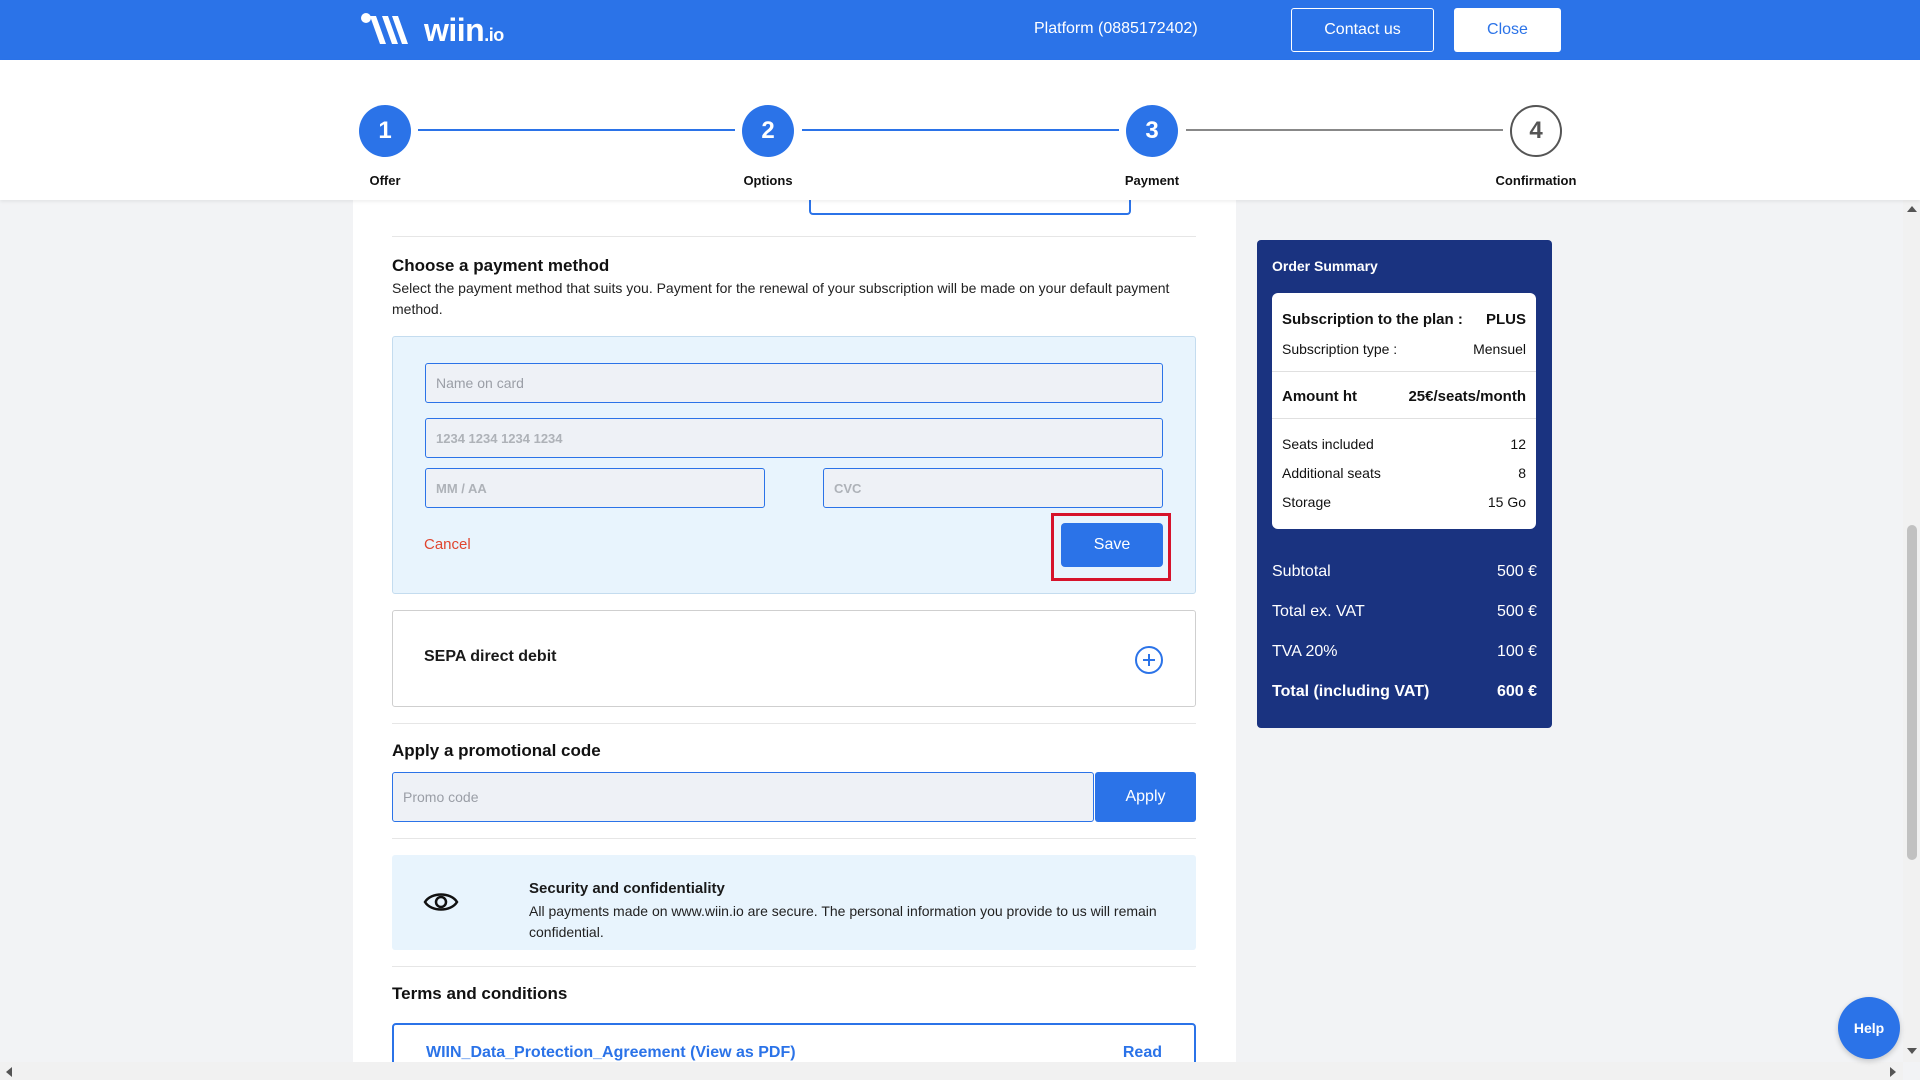 The height and width of the screenshot is (1080, 1920). What do you see at coordinates (1331, 473) in the screenshot?
I see `additional-label: Additional seats` at bounding box center [1331, 473].